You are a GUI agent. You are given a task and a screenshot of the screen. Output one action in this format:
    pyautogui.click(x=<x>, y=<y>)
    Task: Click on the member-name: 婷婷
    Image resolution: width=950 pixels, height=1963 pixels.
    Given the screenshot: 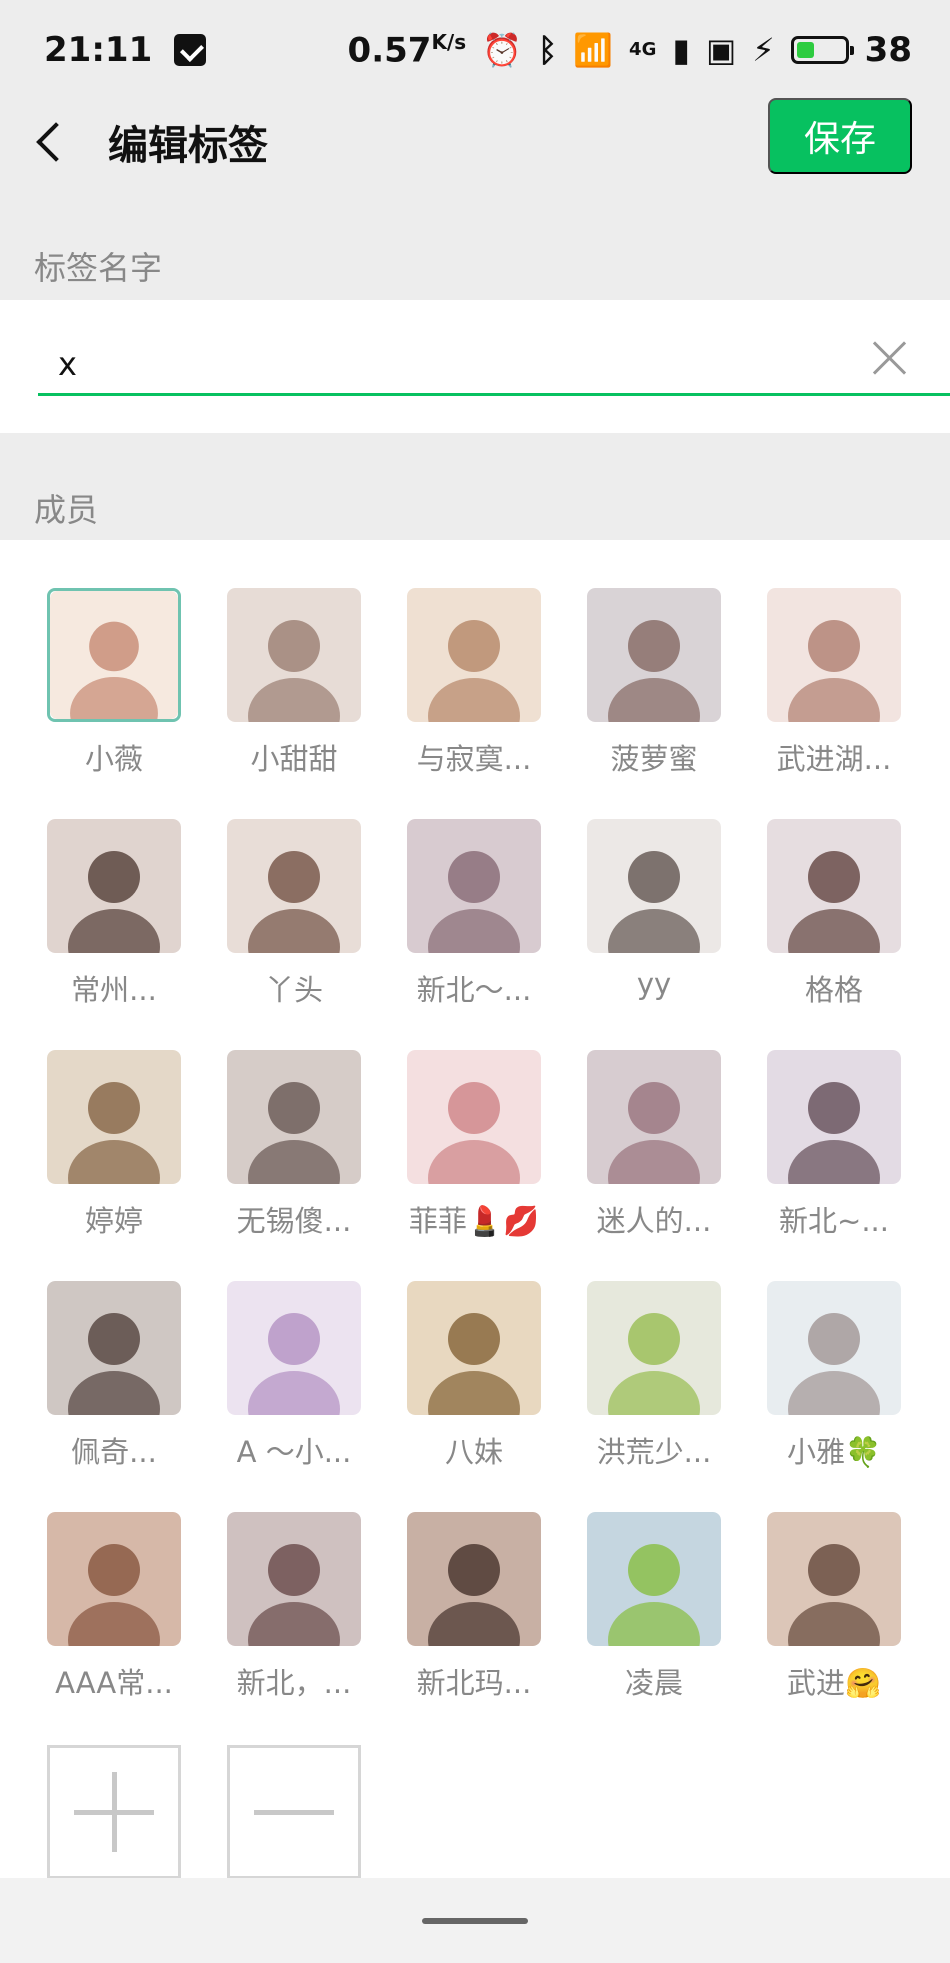 What is the action you would take?
    pyautogui.click(x=113, y=1221)
    